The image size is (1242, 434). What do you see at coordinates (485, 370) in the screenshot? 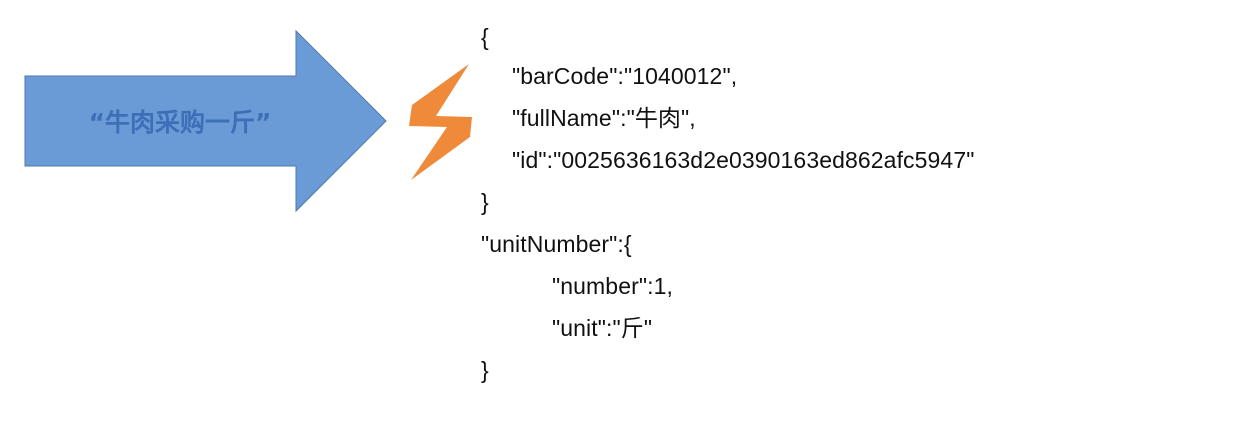
I see `code-line-final-brace: }` at bounding box center [485, 370].